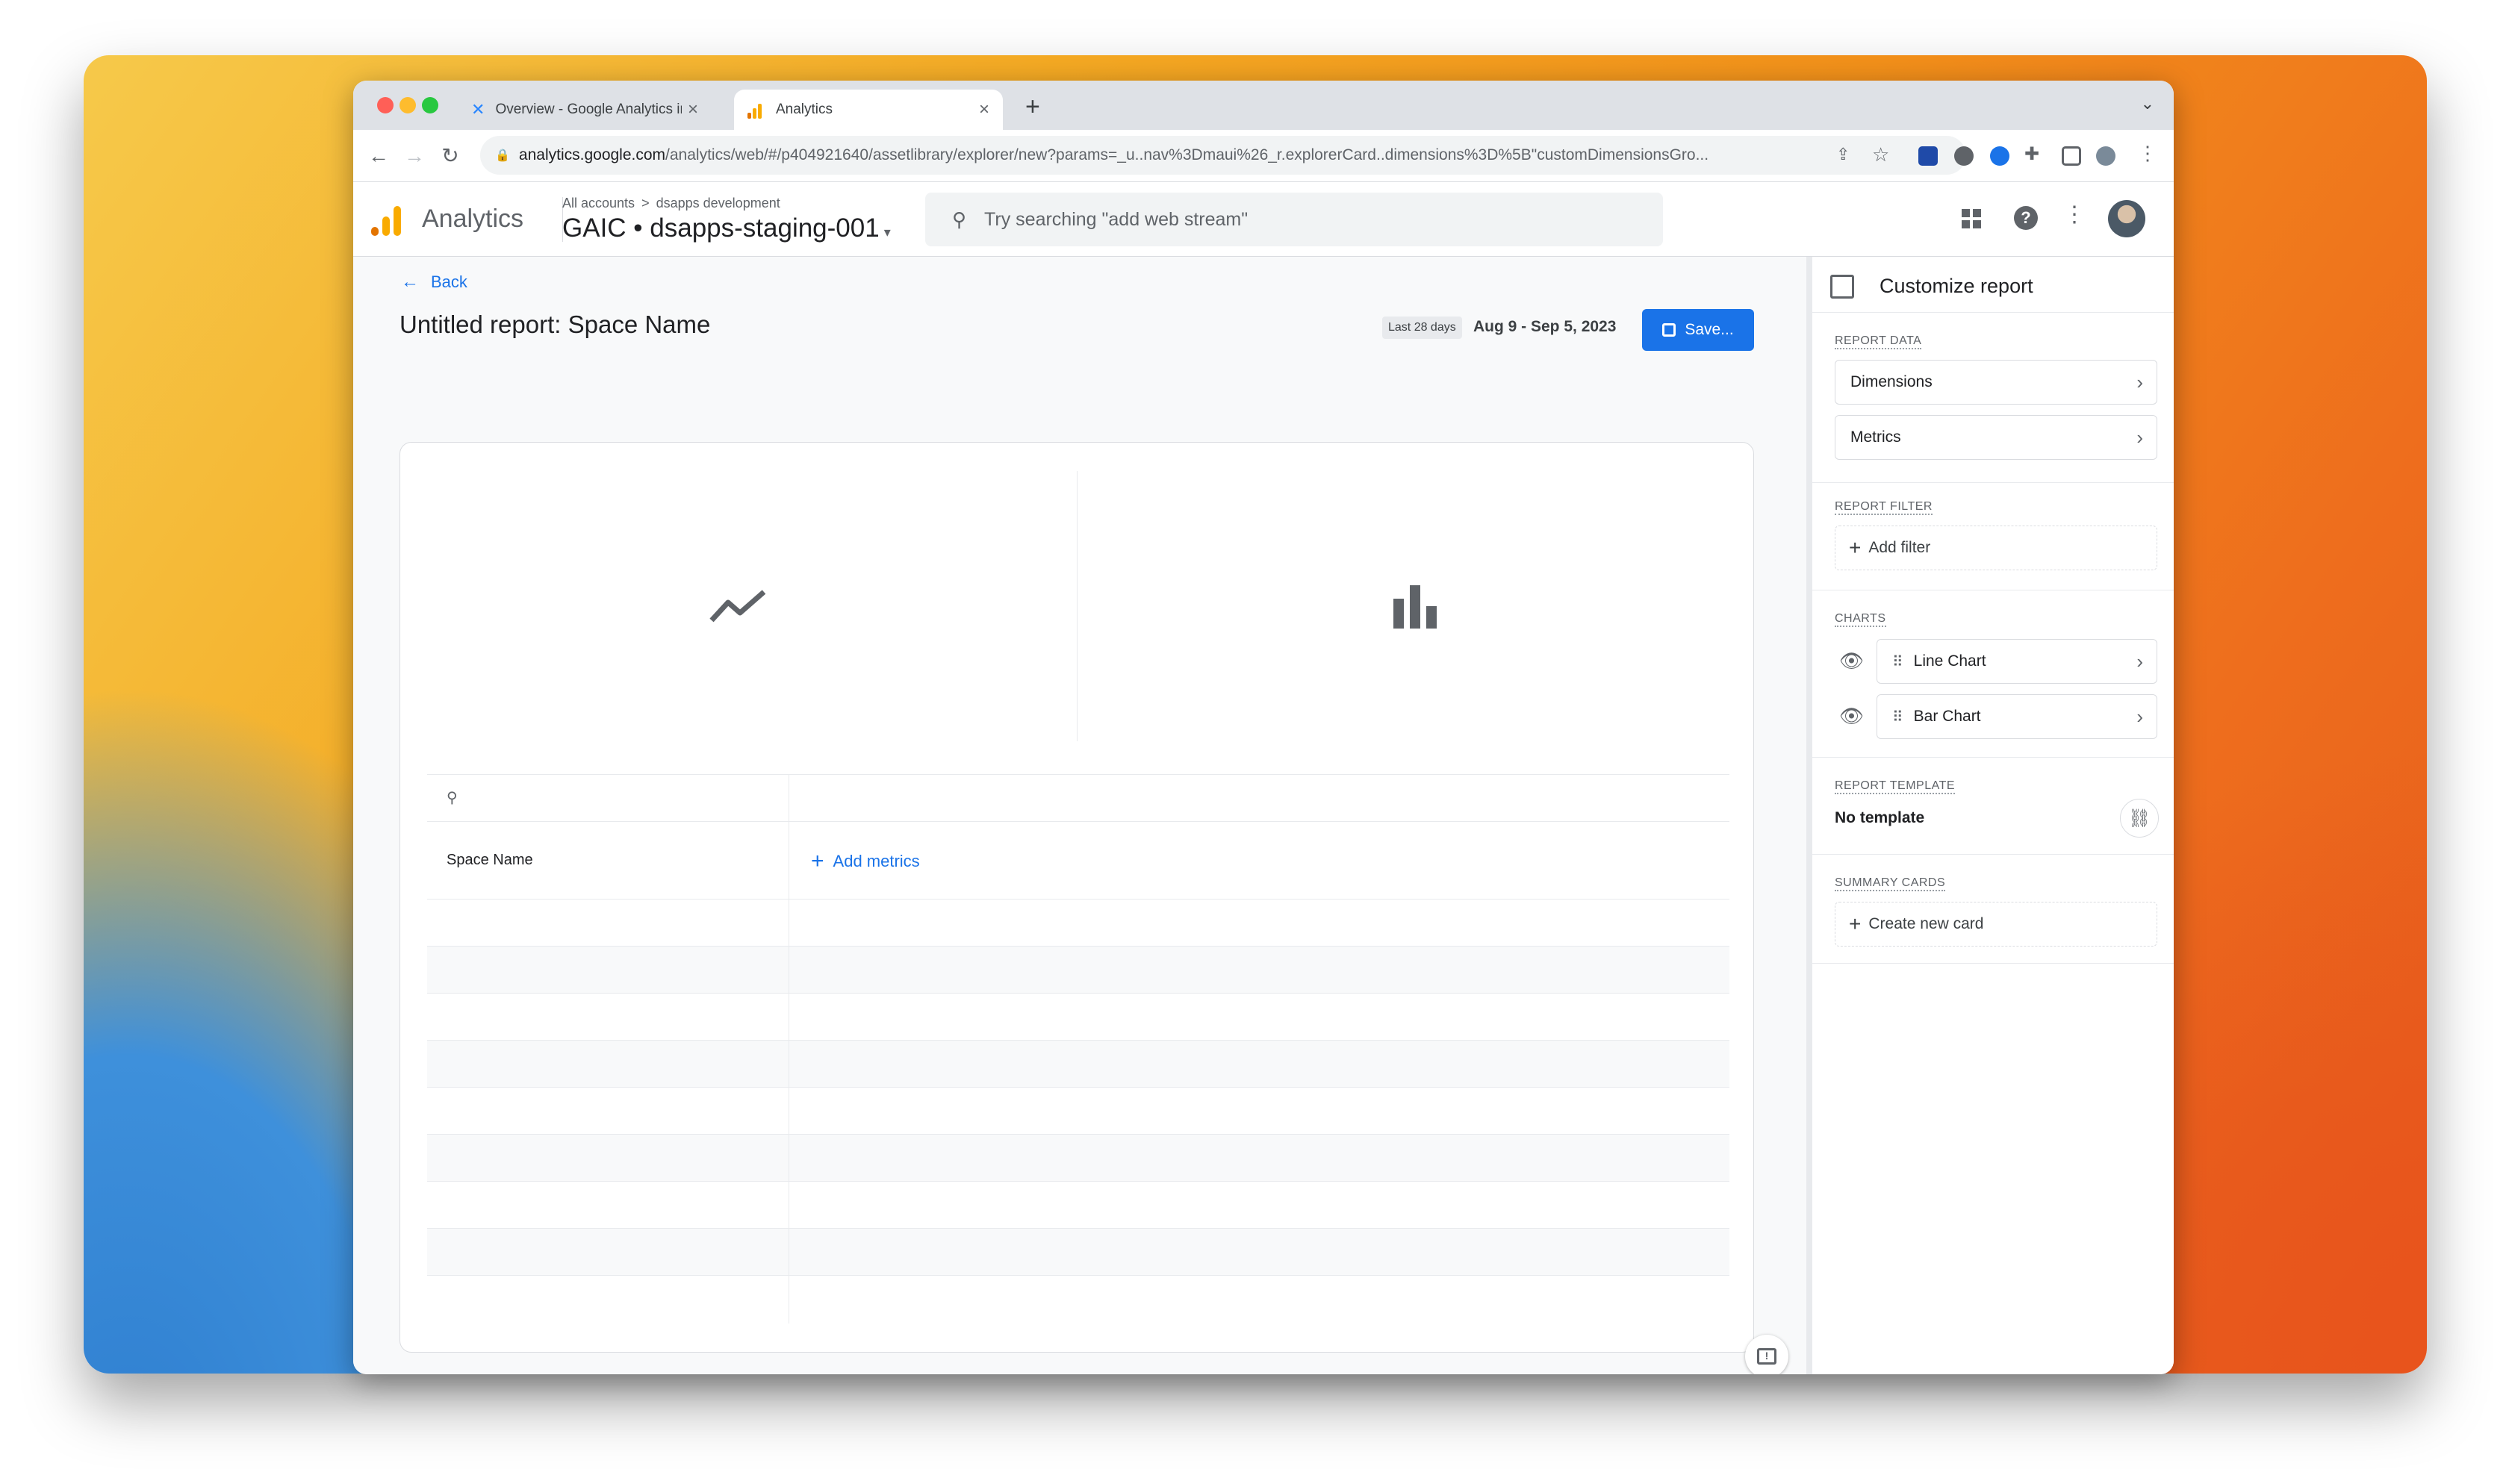 Image resolution: width=2509 pixels, height=1484 pixels. Describe the element at coordinates (450, 155) in the screenshot. I see `reload-icon: ↻` at that location.